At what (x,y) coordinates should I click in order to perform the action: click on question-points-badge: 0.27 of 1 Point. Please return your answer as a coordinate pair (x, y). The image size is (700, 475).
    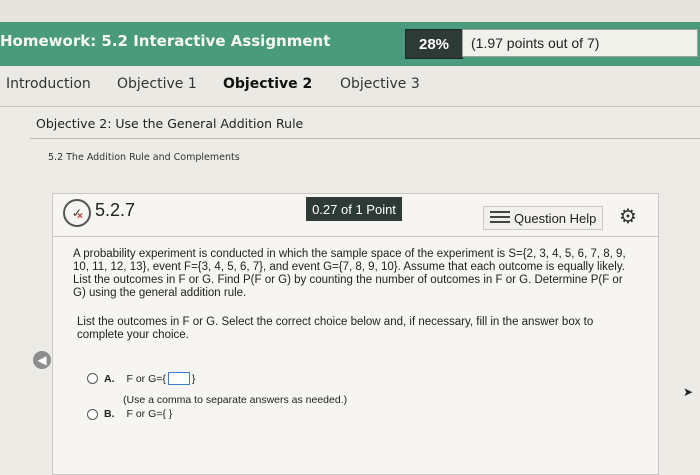
    Looking at the image, I should click on (354, 209).